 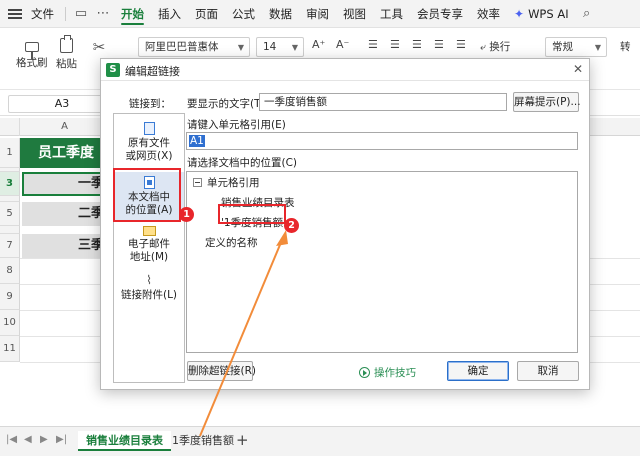 What do you see at coordinates (203, 441) in the screenshot?
I see `sheet-tab-q1-sales: 1季度销售额` at bounding box center [203, 441].